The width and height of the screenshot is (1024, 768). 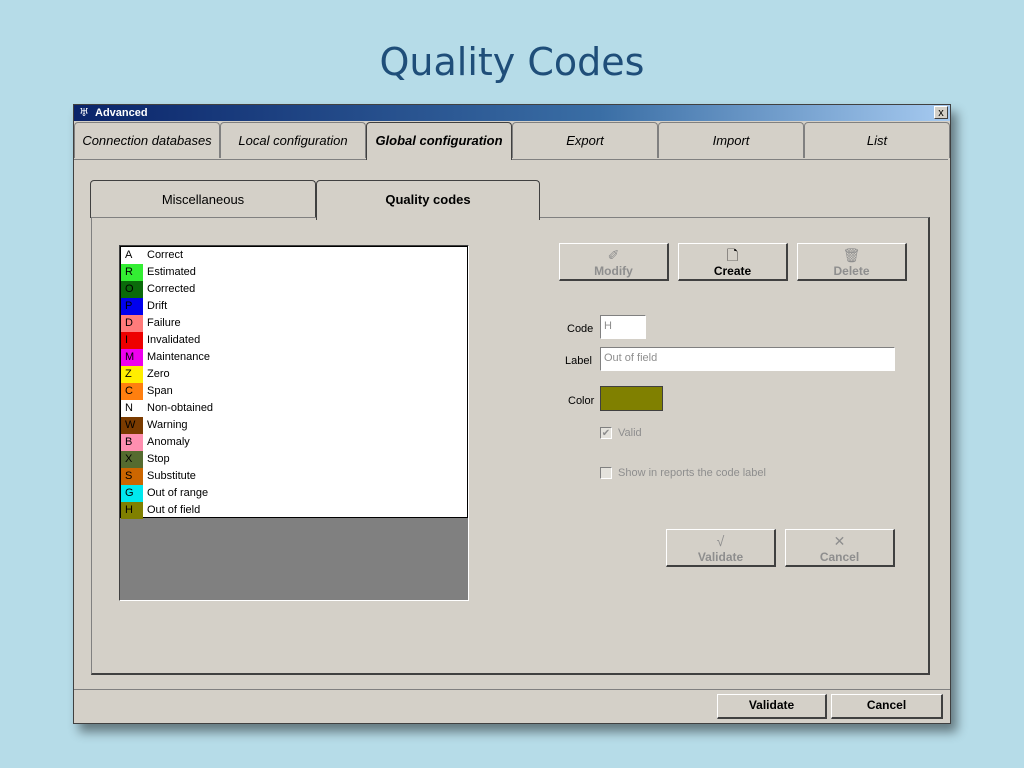 I want to click on delete-button-label: Delete, so click(x=851, y=271).